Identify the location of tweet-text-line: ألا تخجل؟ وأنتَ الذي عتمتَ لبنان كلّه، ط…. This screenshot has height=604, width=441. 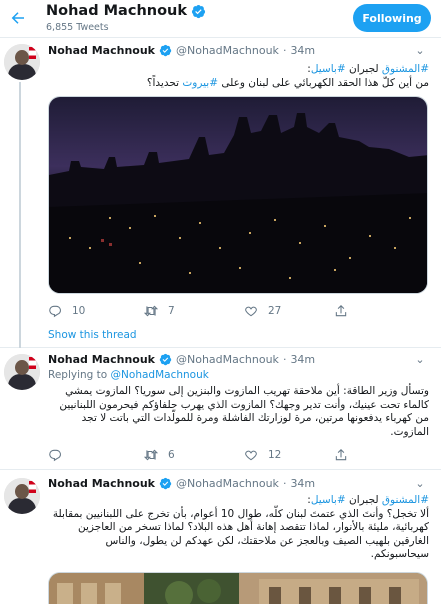
(240, 534).